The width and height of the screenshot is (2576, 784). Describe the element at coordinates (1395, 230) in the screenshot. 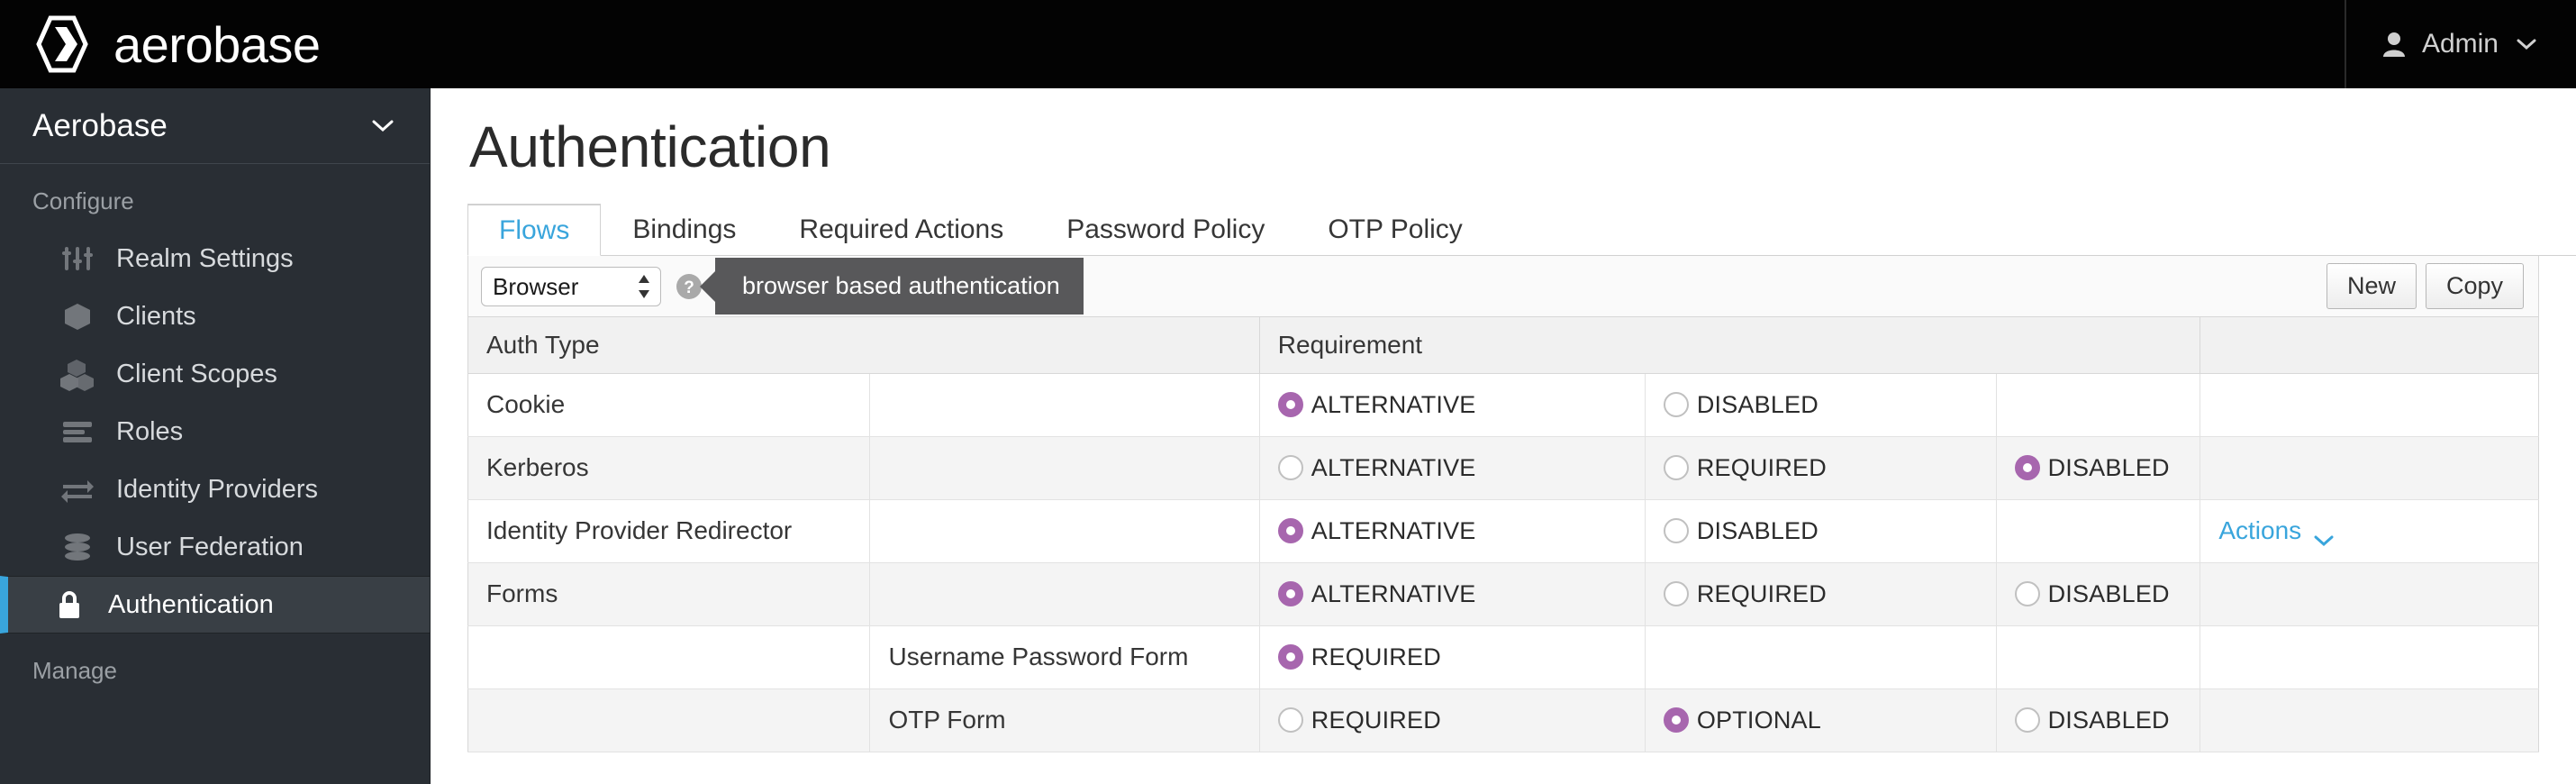

I see `tab-otp-policy: OTP Policy` at that location.